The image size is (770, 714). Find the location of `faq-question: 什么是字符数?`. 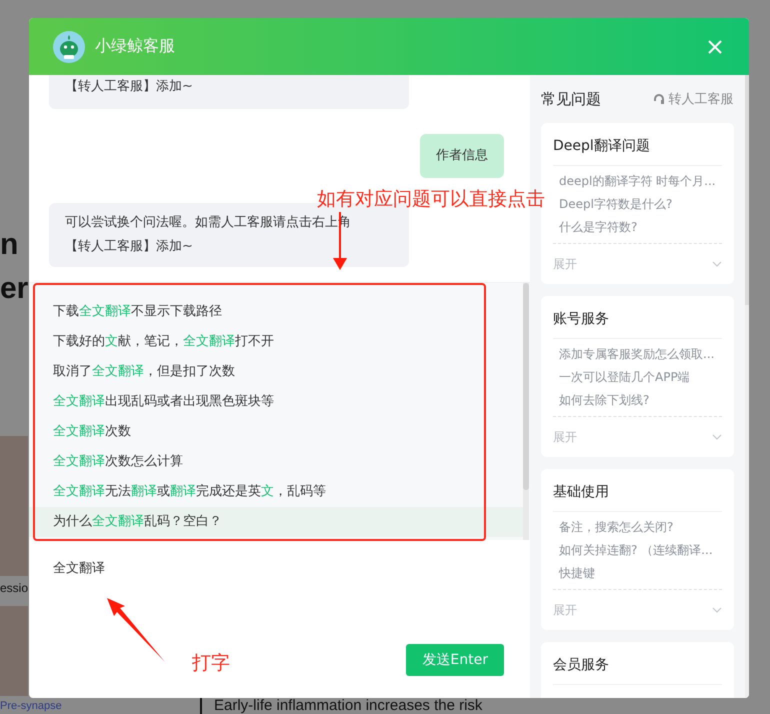

faq-question: 什么是字符数? is located at coordinates (637, 227).